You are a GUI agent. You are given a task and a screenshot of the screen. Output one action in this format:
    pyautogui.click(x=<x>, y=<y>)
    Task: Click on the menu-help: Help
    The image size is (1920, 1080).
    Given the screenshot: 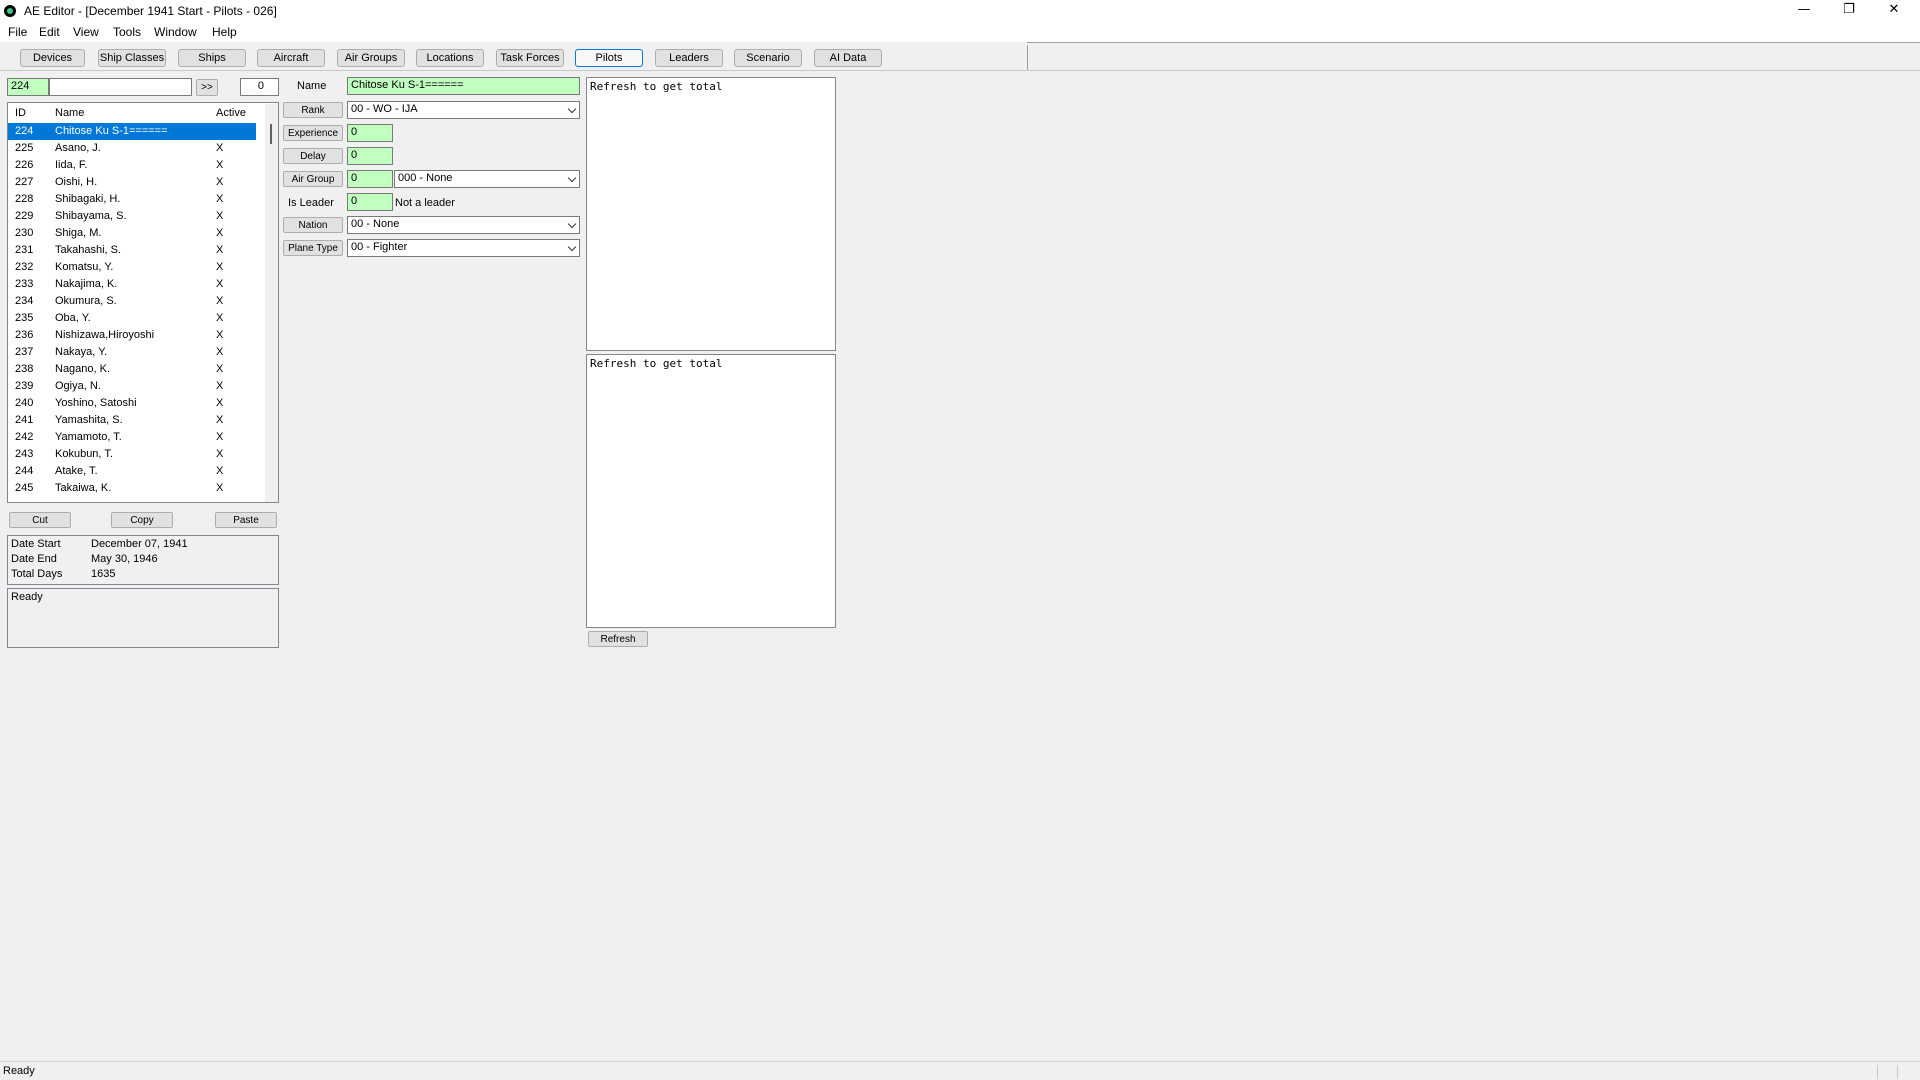 What is the action you would take?
    pyautogui.click(x=224, y=32)
    